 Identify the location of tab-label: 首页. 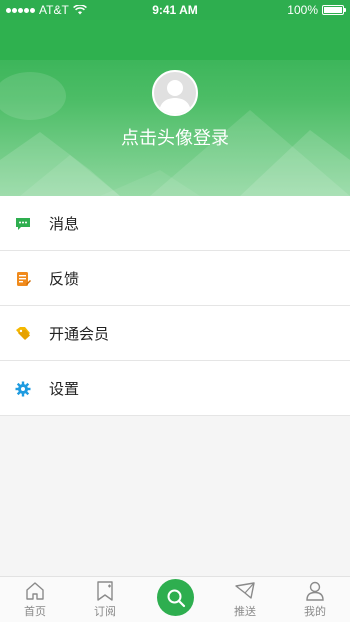
(35, 611).